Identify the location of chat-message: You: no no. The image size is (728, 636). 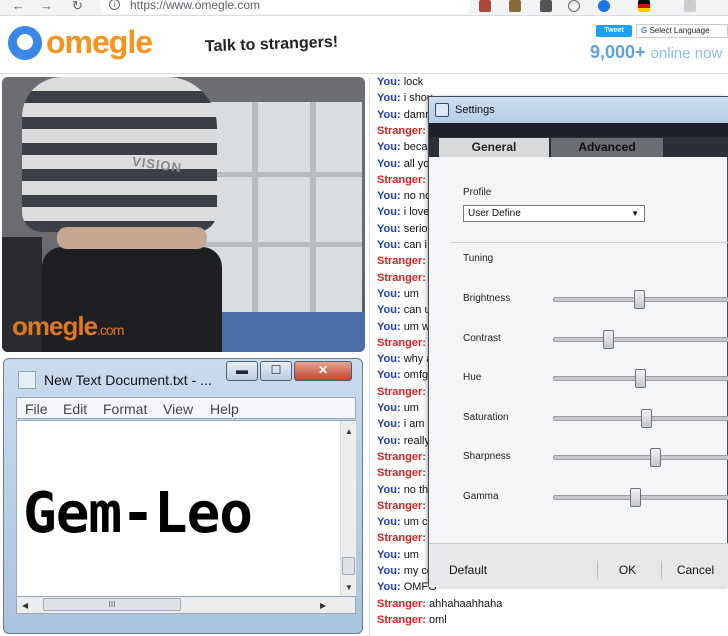
(404, 196).